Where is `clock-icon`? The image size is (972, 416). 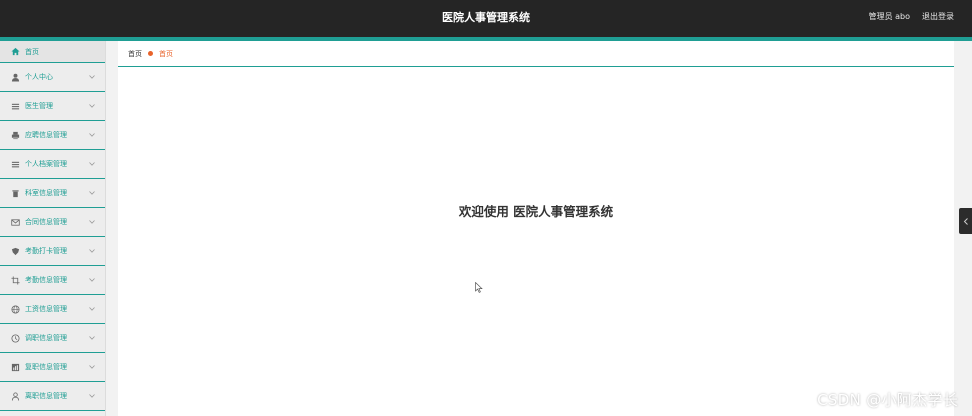
clock-icon is located at coordinates (15, 338).